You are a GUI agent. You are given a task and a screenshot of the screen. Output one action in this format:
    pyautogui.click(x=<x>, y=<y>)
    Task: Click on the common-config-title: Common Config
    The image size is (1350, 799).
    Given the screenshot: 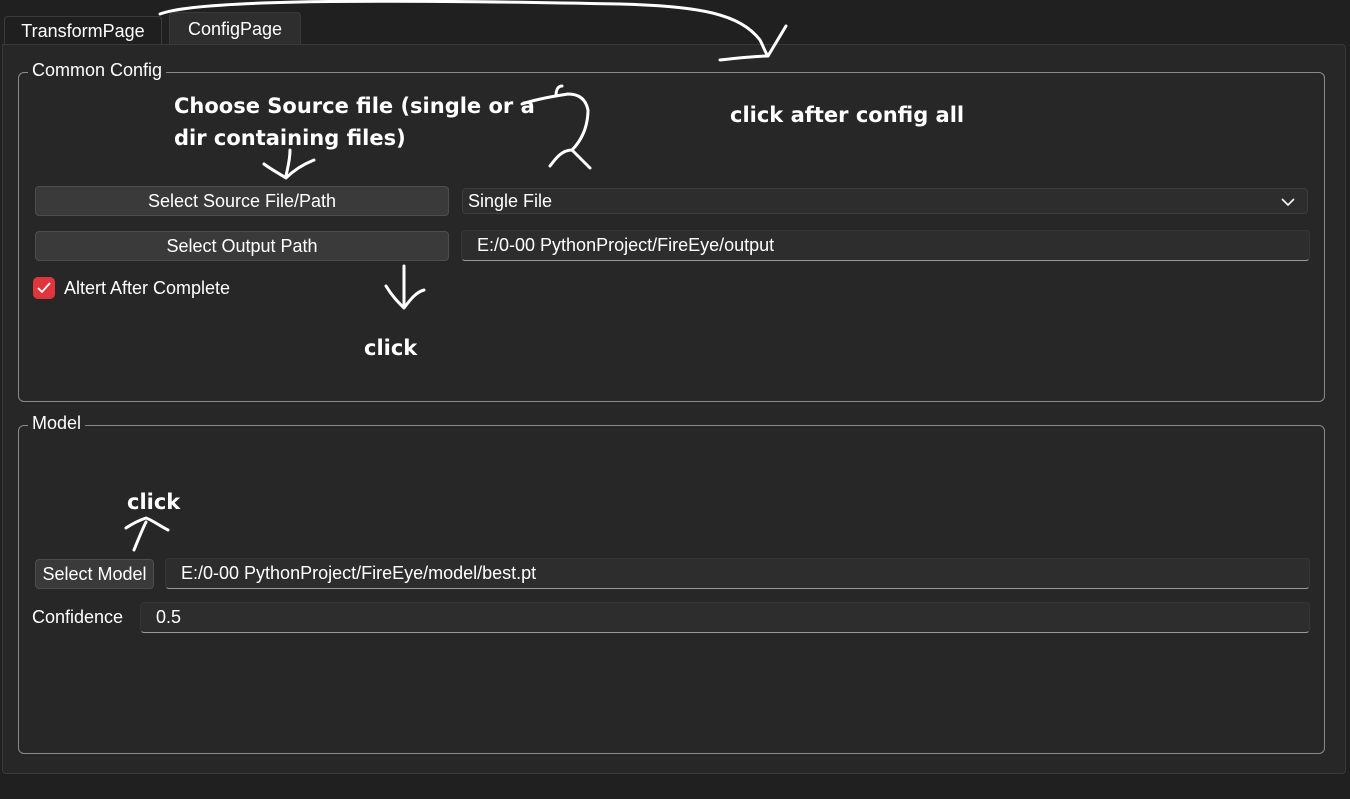 What is the action you would take?
    pyautogui.click(x=97, y=70)
    